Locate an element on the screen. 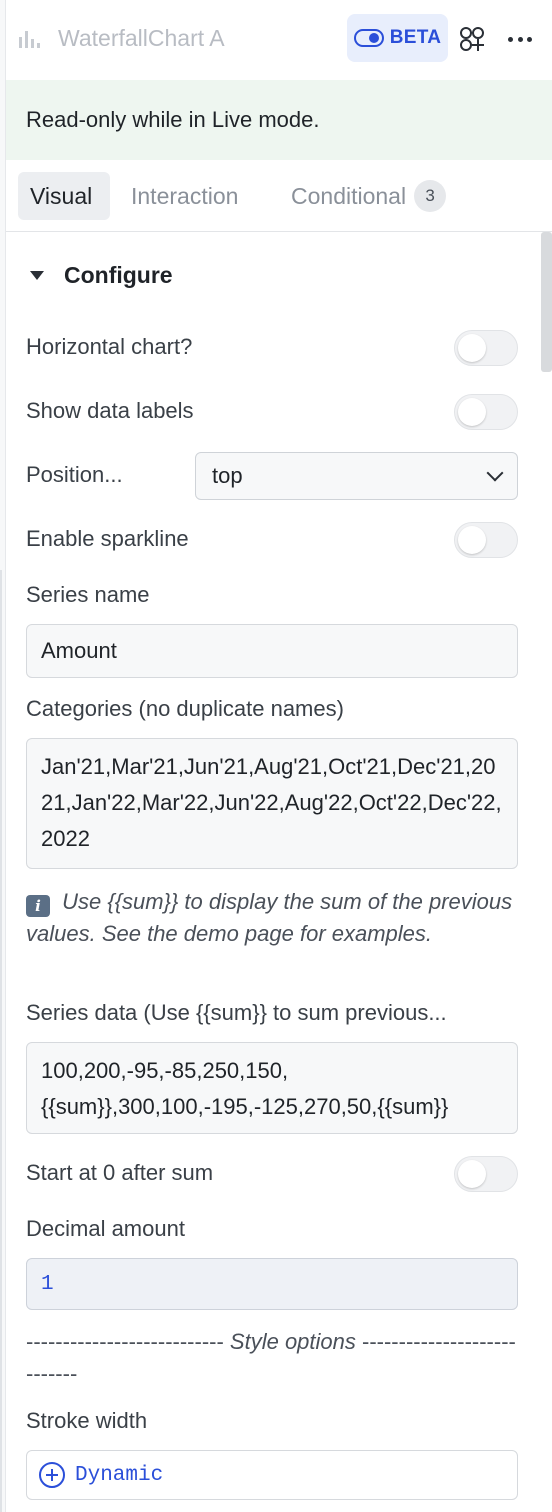  plus-circle-icon is located at coordinates (52, 1475).